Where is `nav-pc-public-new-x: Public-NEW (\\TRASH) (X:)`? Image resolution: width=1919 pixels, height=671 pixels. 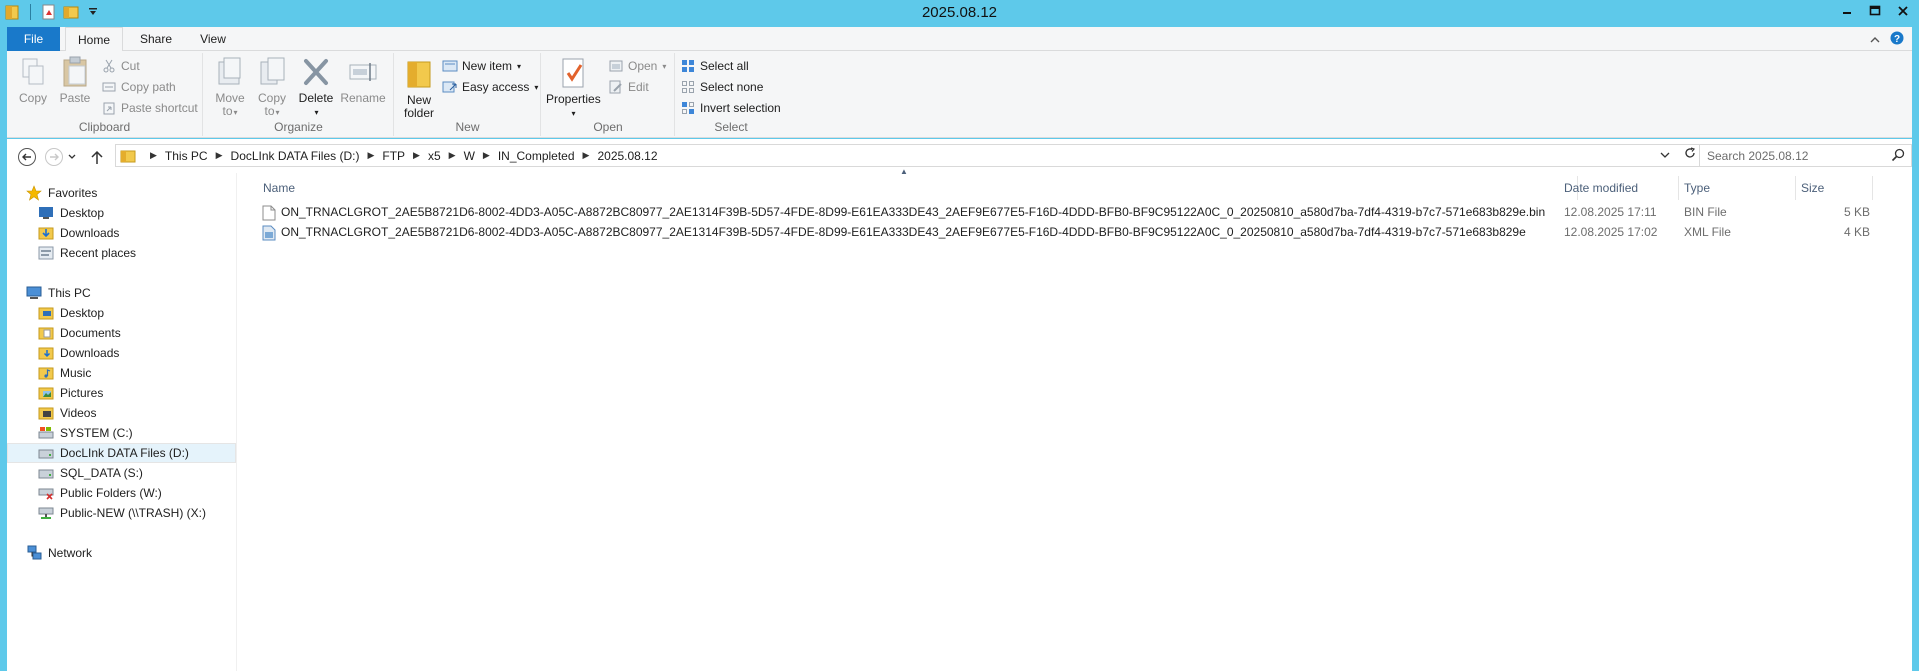 nav-pc-public-new-x: Public-NEW (\\TRASH) (X:) is located at coordinates (122, 513).